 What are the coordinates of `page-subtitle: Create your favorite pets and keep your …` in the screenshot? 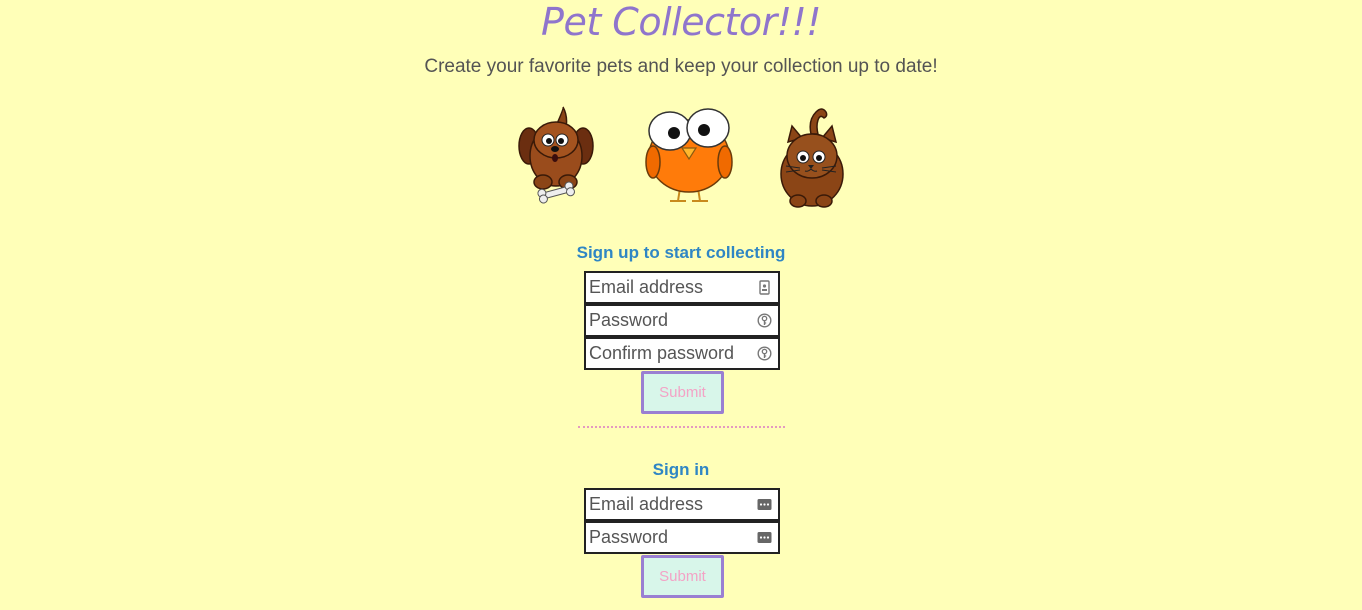 It's located at (681, 66).